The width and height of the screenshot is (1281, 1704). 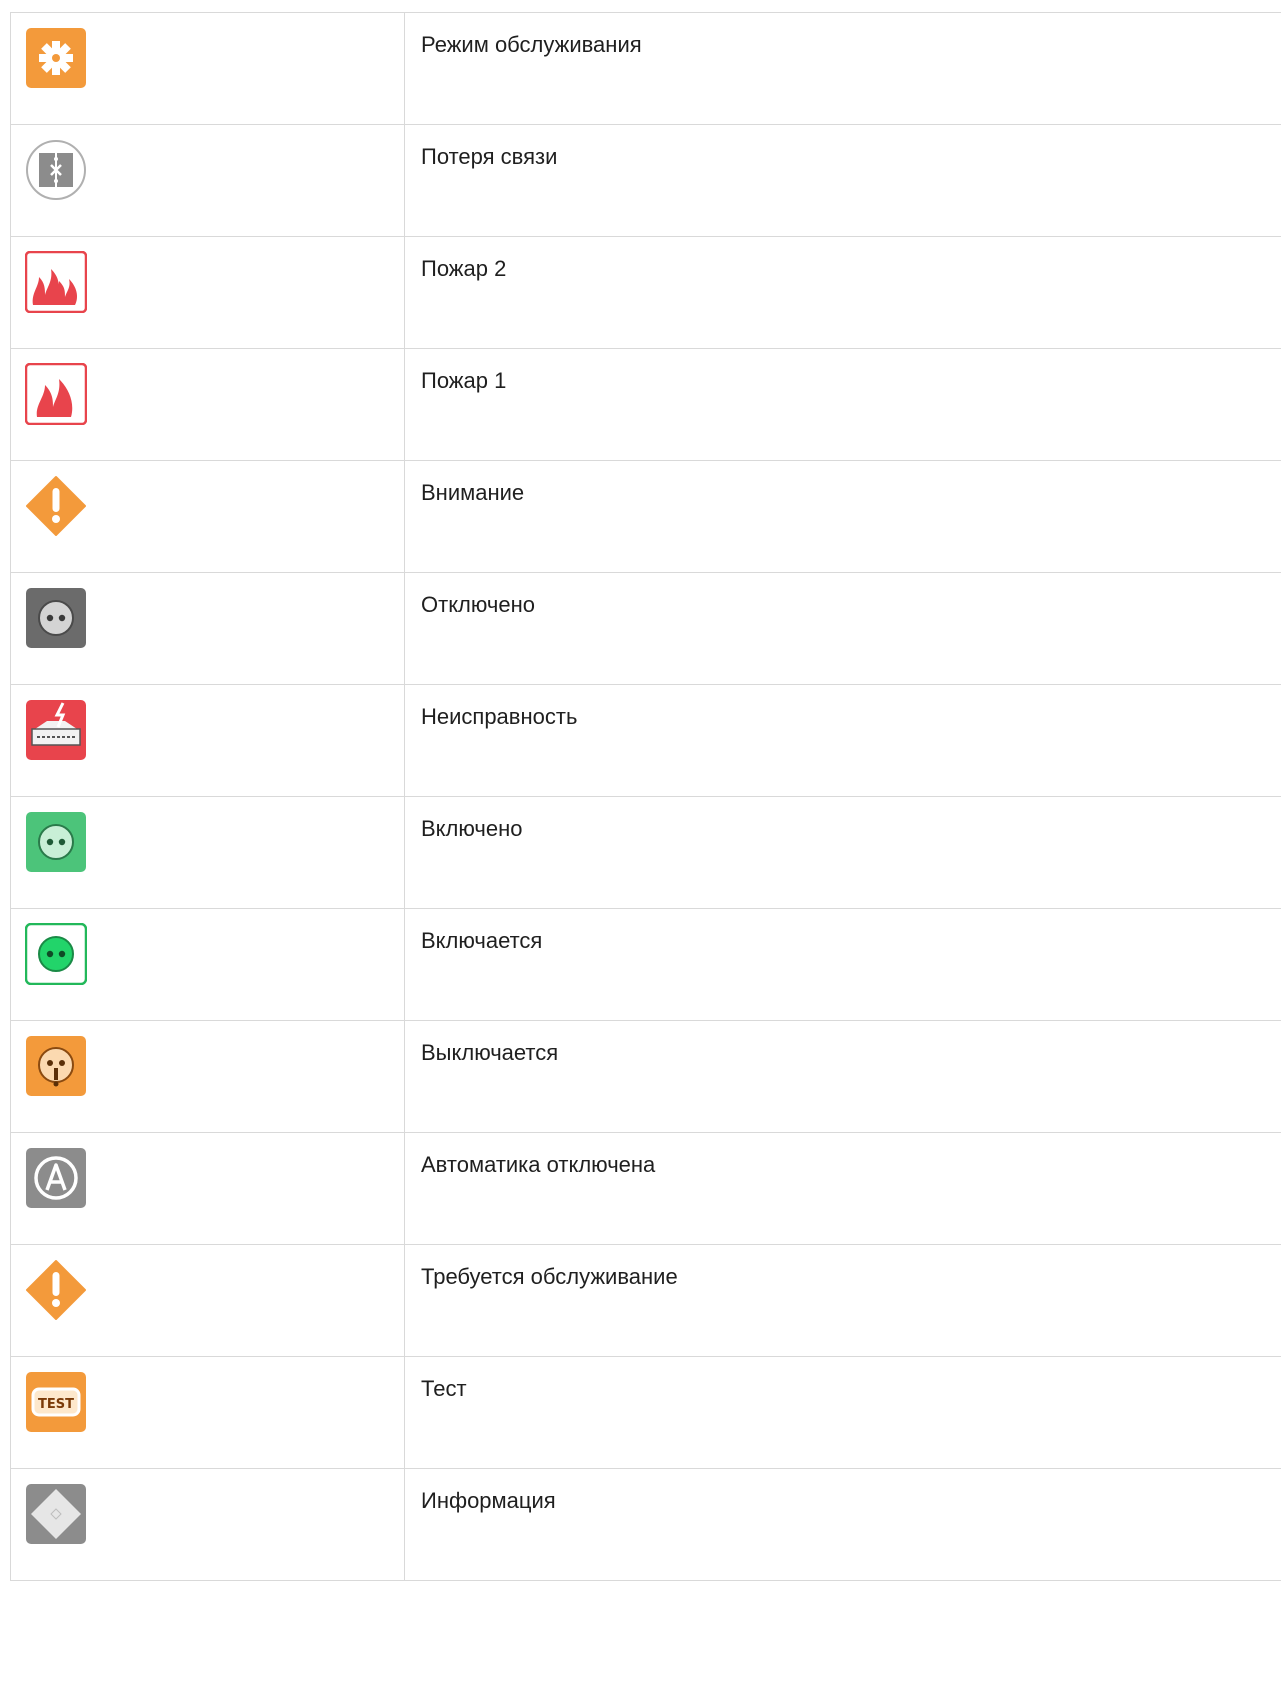 I want to click on fire2-icon, so click(x=56, y=282).